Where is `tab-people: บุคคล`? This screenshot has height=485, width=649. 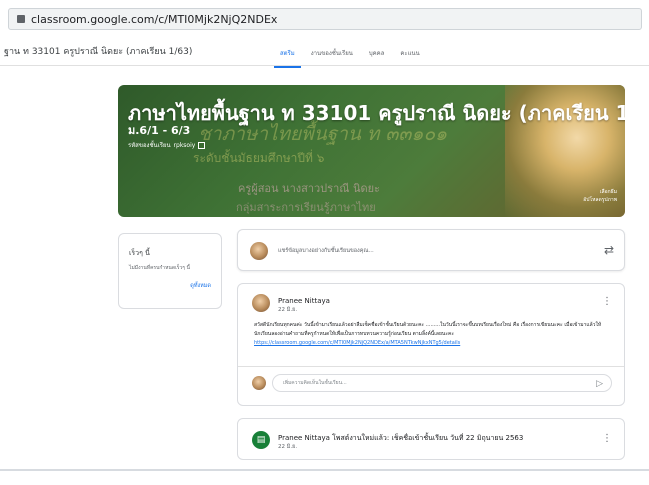
tab-people: บุคคล is located at coordinates (377, 56).